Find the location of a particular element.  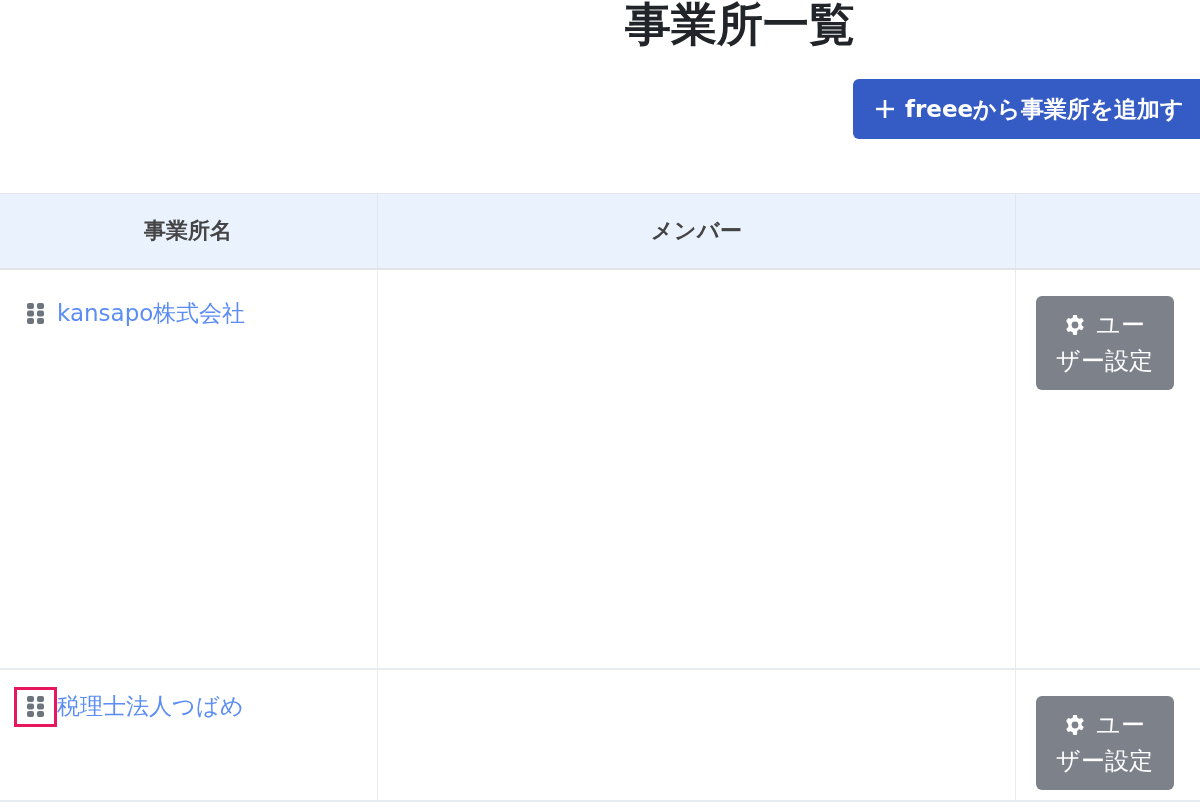

office-name-link: kansapo株式会社 is located at coordinates (151, 313).